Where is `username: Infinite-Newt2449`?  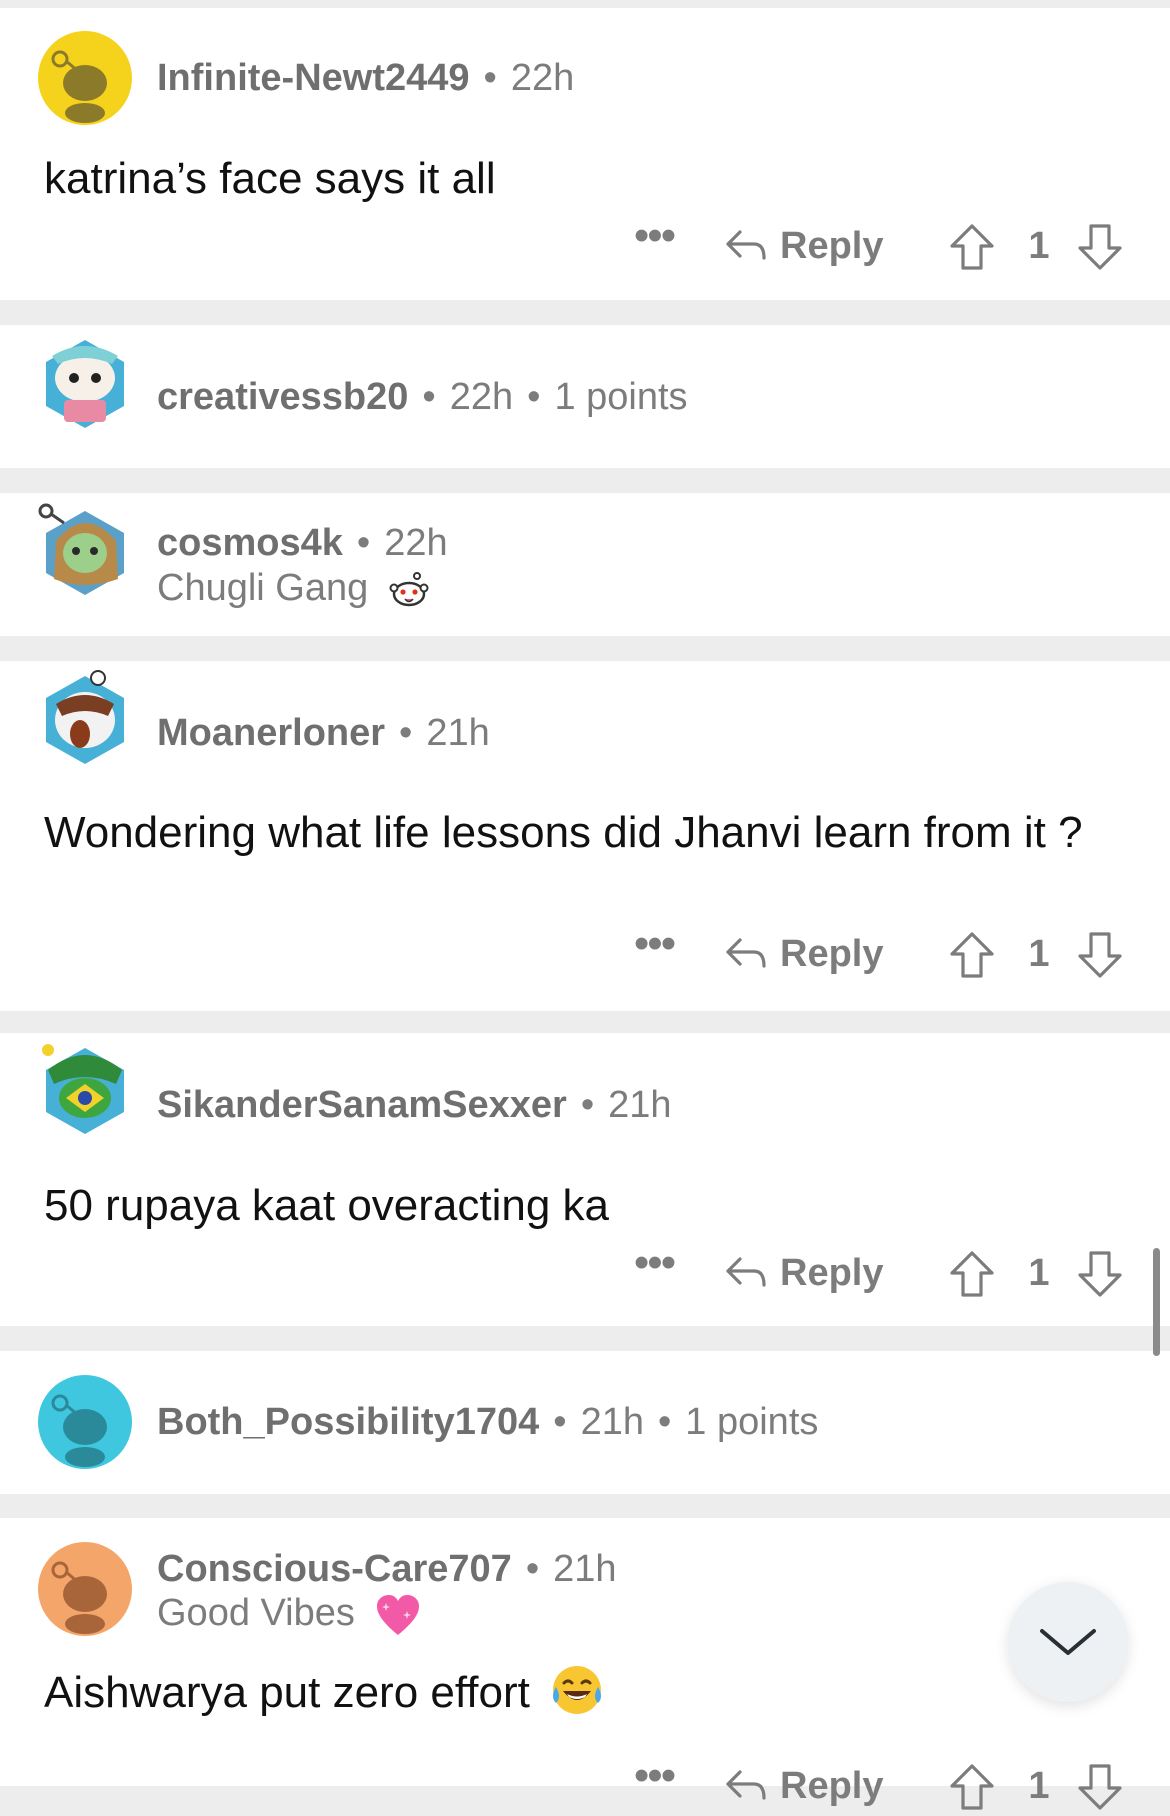 username: Infinite-Newt2449 is located at coordinates (313, 78).